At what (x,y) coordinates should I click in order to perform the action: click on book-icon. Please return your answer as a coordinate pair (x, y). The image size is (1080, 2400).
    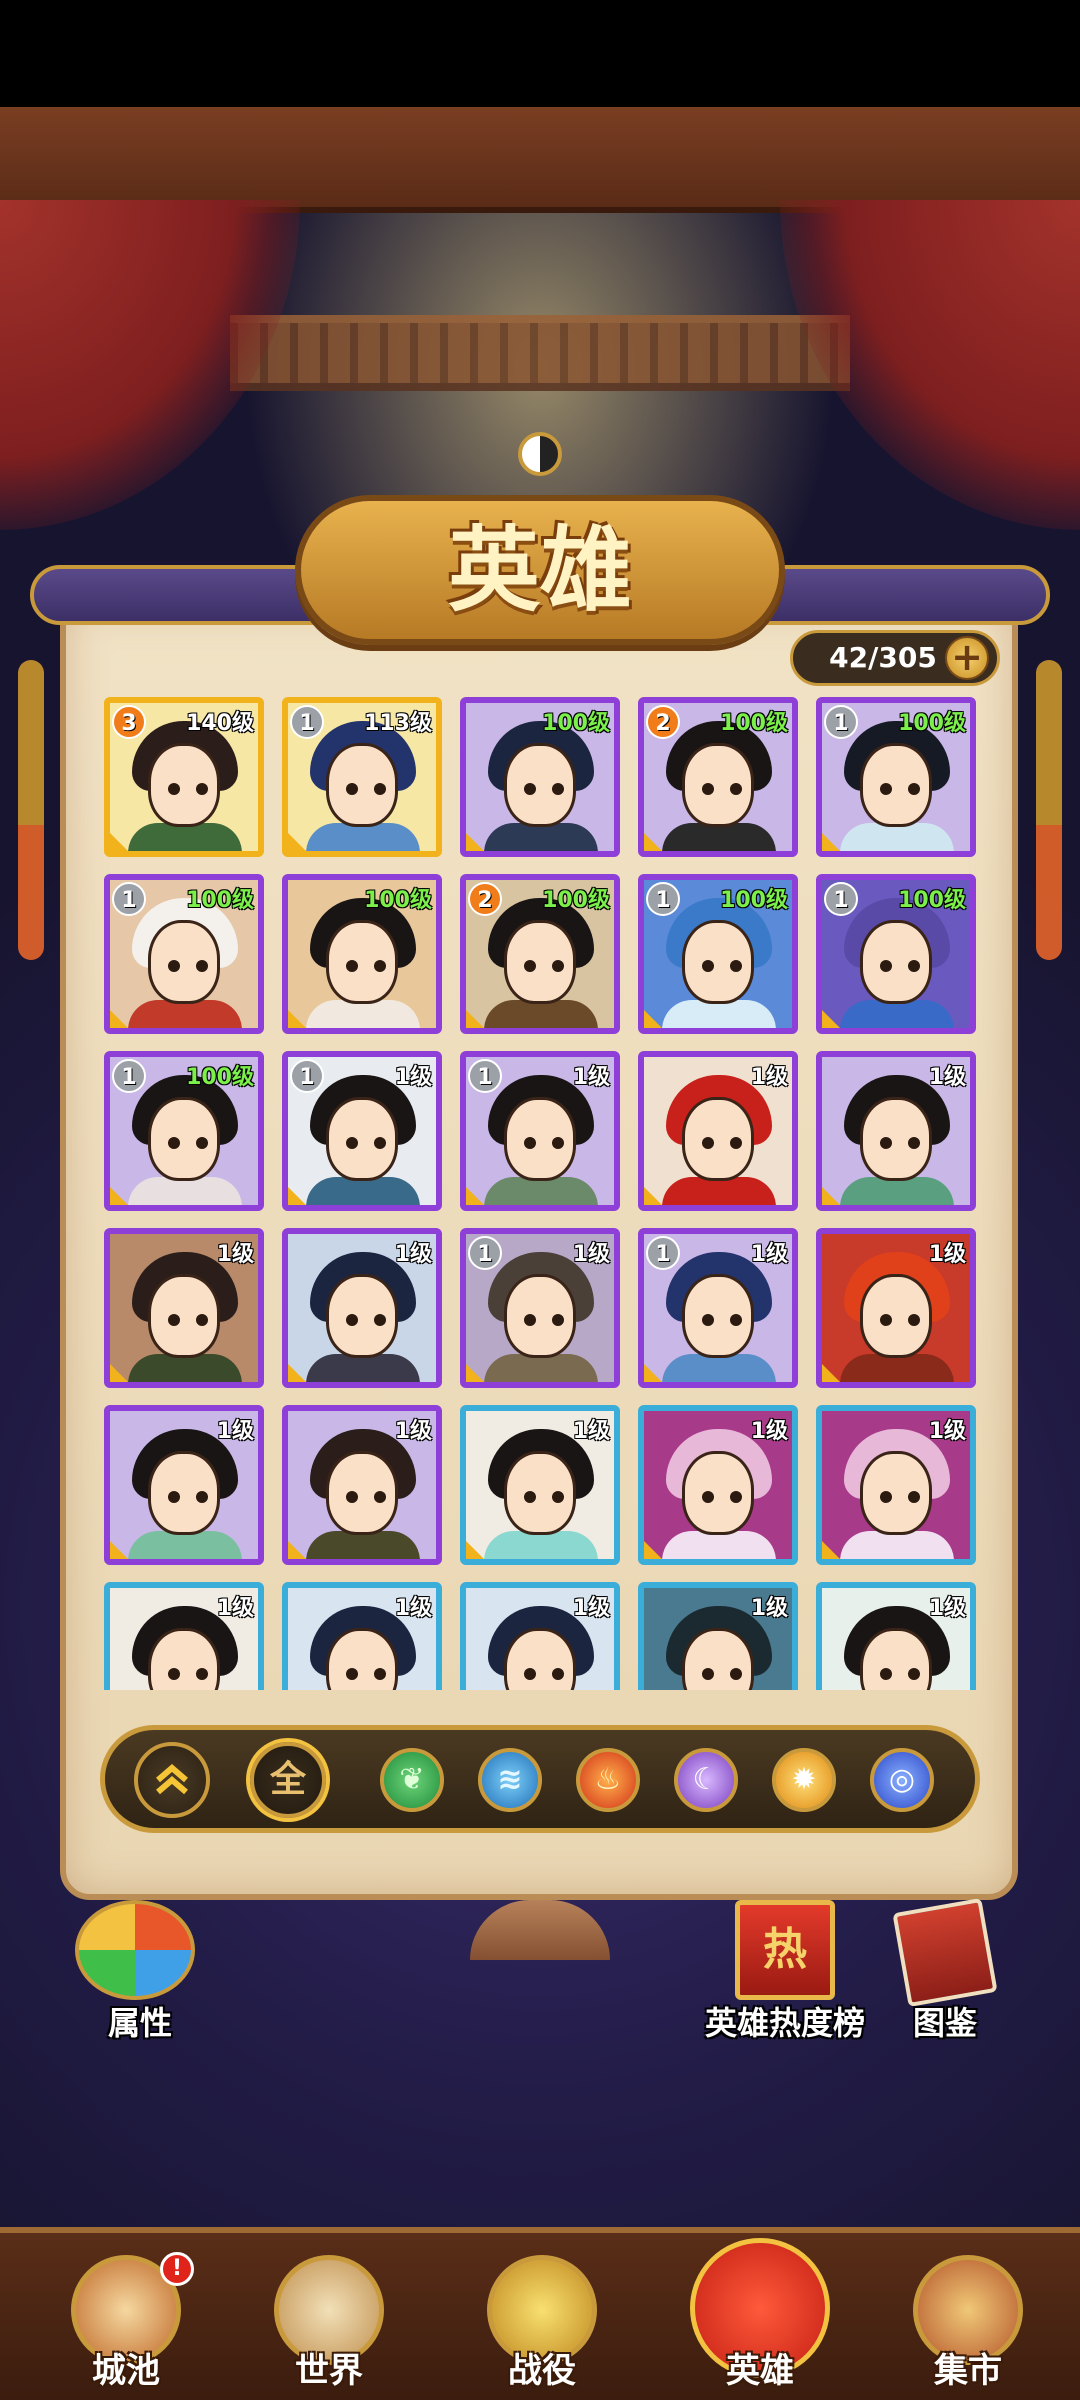
    Looking at the image, I should click on (945, 1952).